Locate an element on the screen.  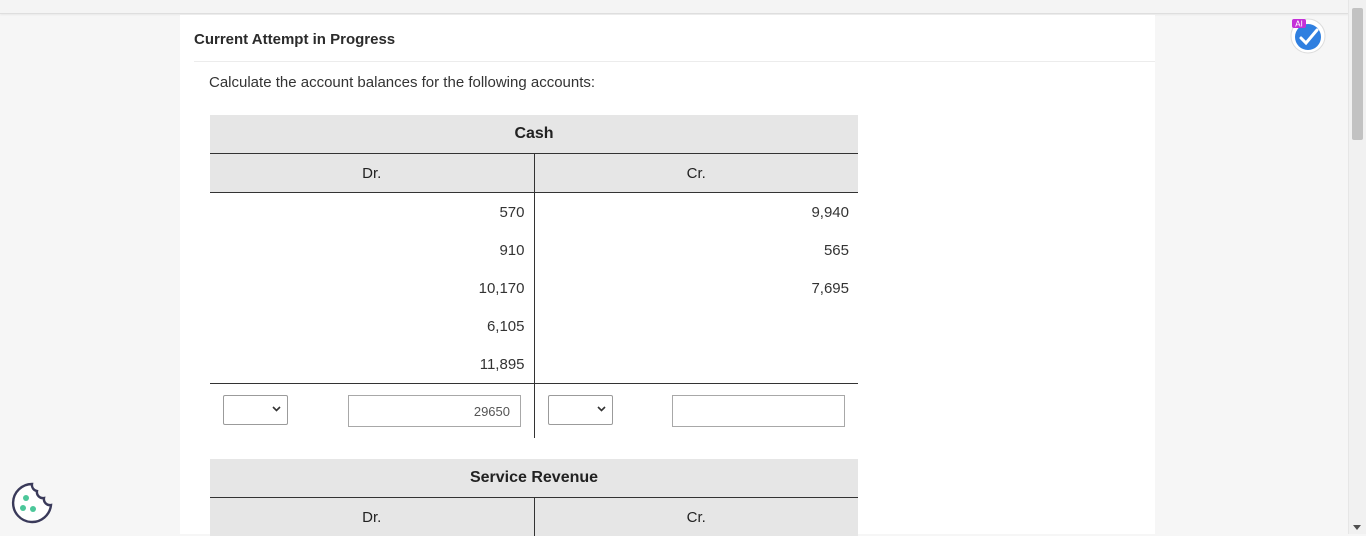
debit-column: 570 910 10,170 6,105 11,895 is located at coordinates (372, 288).